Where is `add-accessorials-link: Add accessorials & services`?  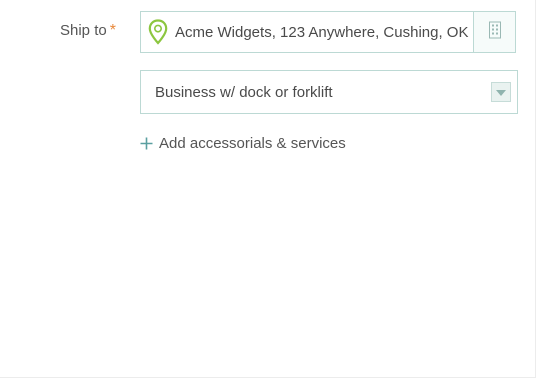
add-accessorials-link: Add accessorials & services is located at coordinates (242, 143).